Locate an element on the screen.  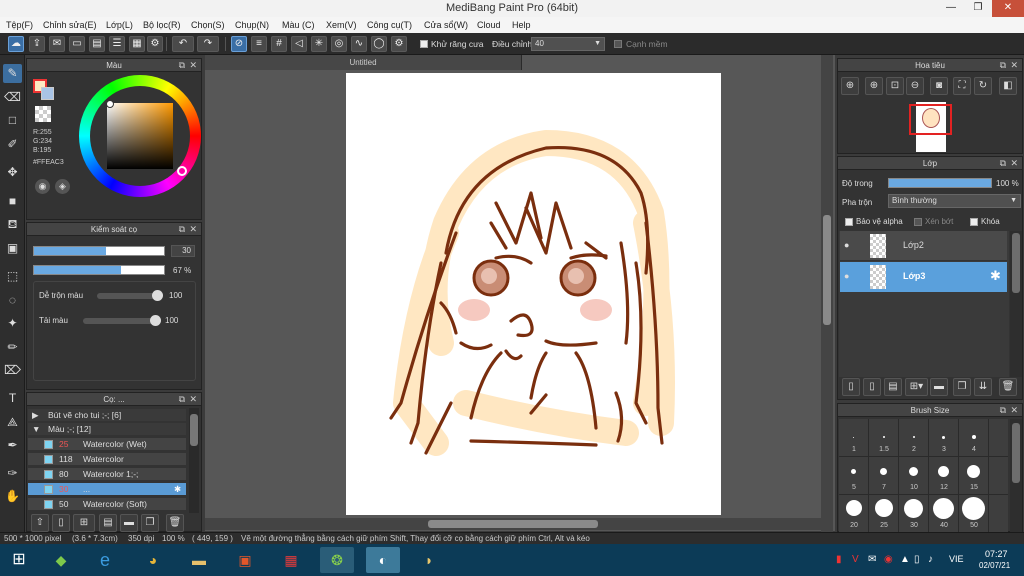
canvas-vertical-scrollbar is located at coordinates (827, 293).